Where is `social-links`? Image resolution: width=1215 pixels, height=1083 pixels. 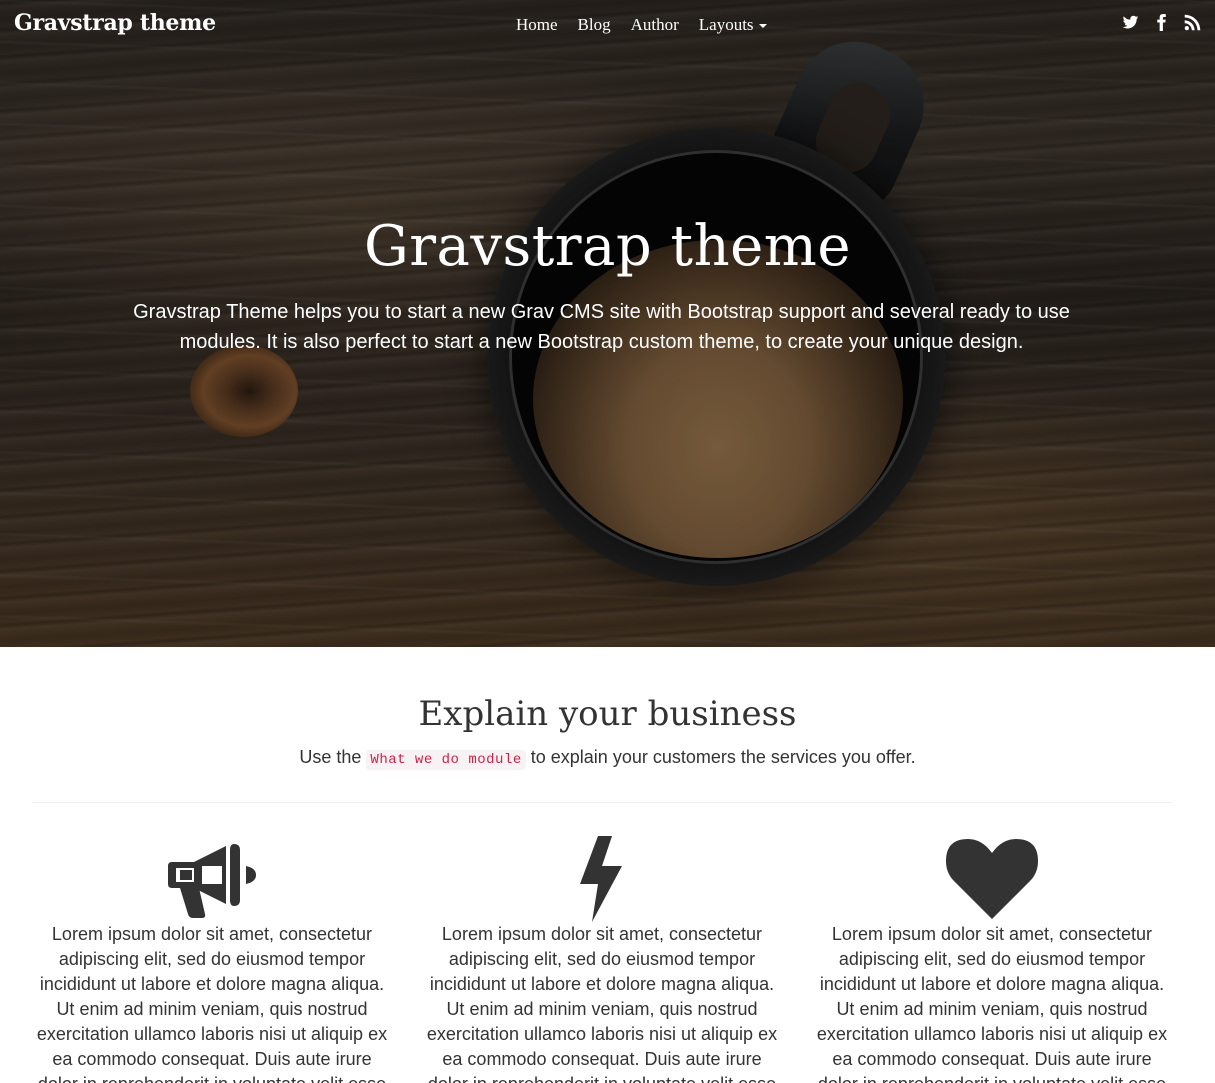
social-links is located at coordinates (1161, 22).